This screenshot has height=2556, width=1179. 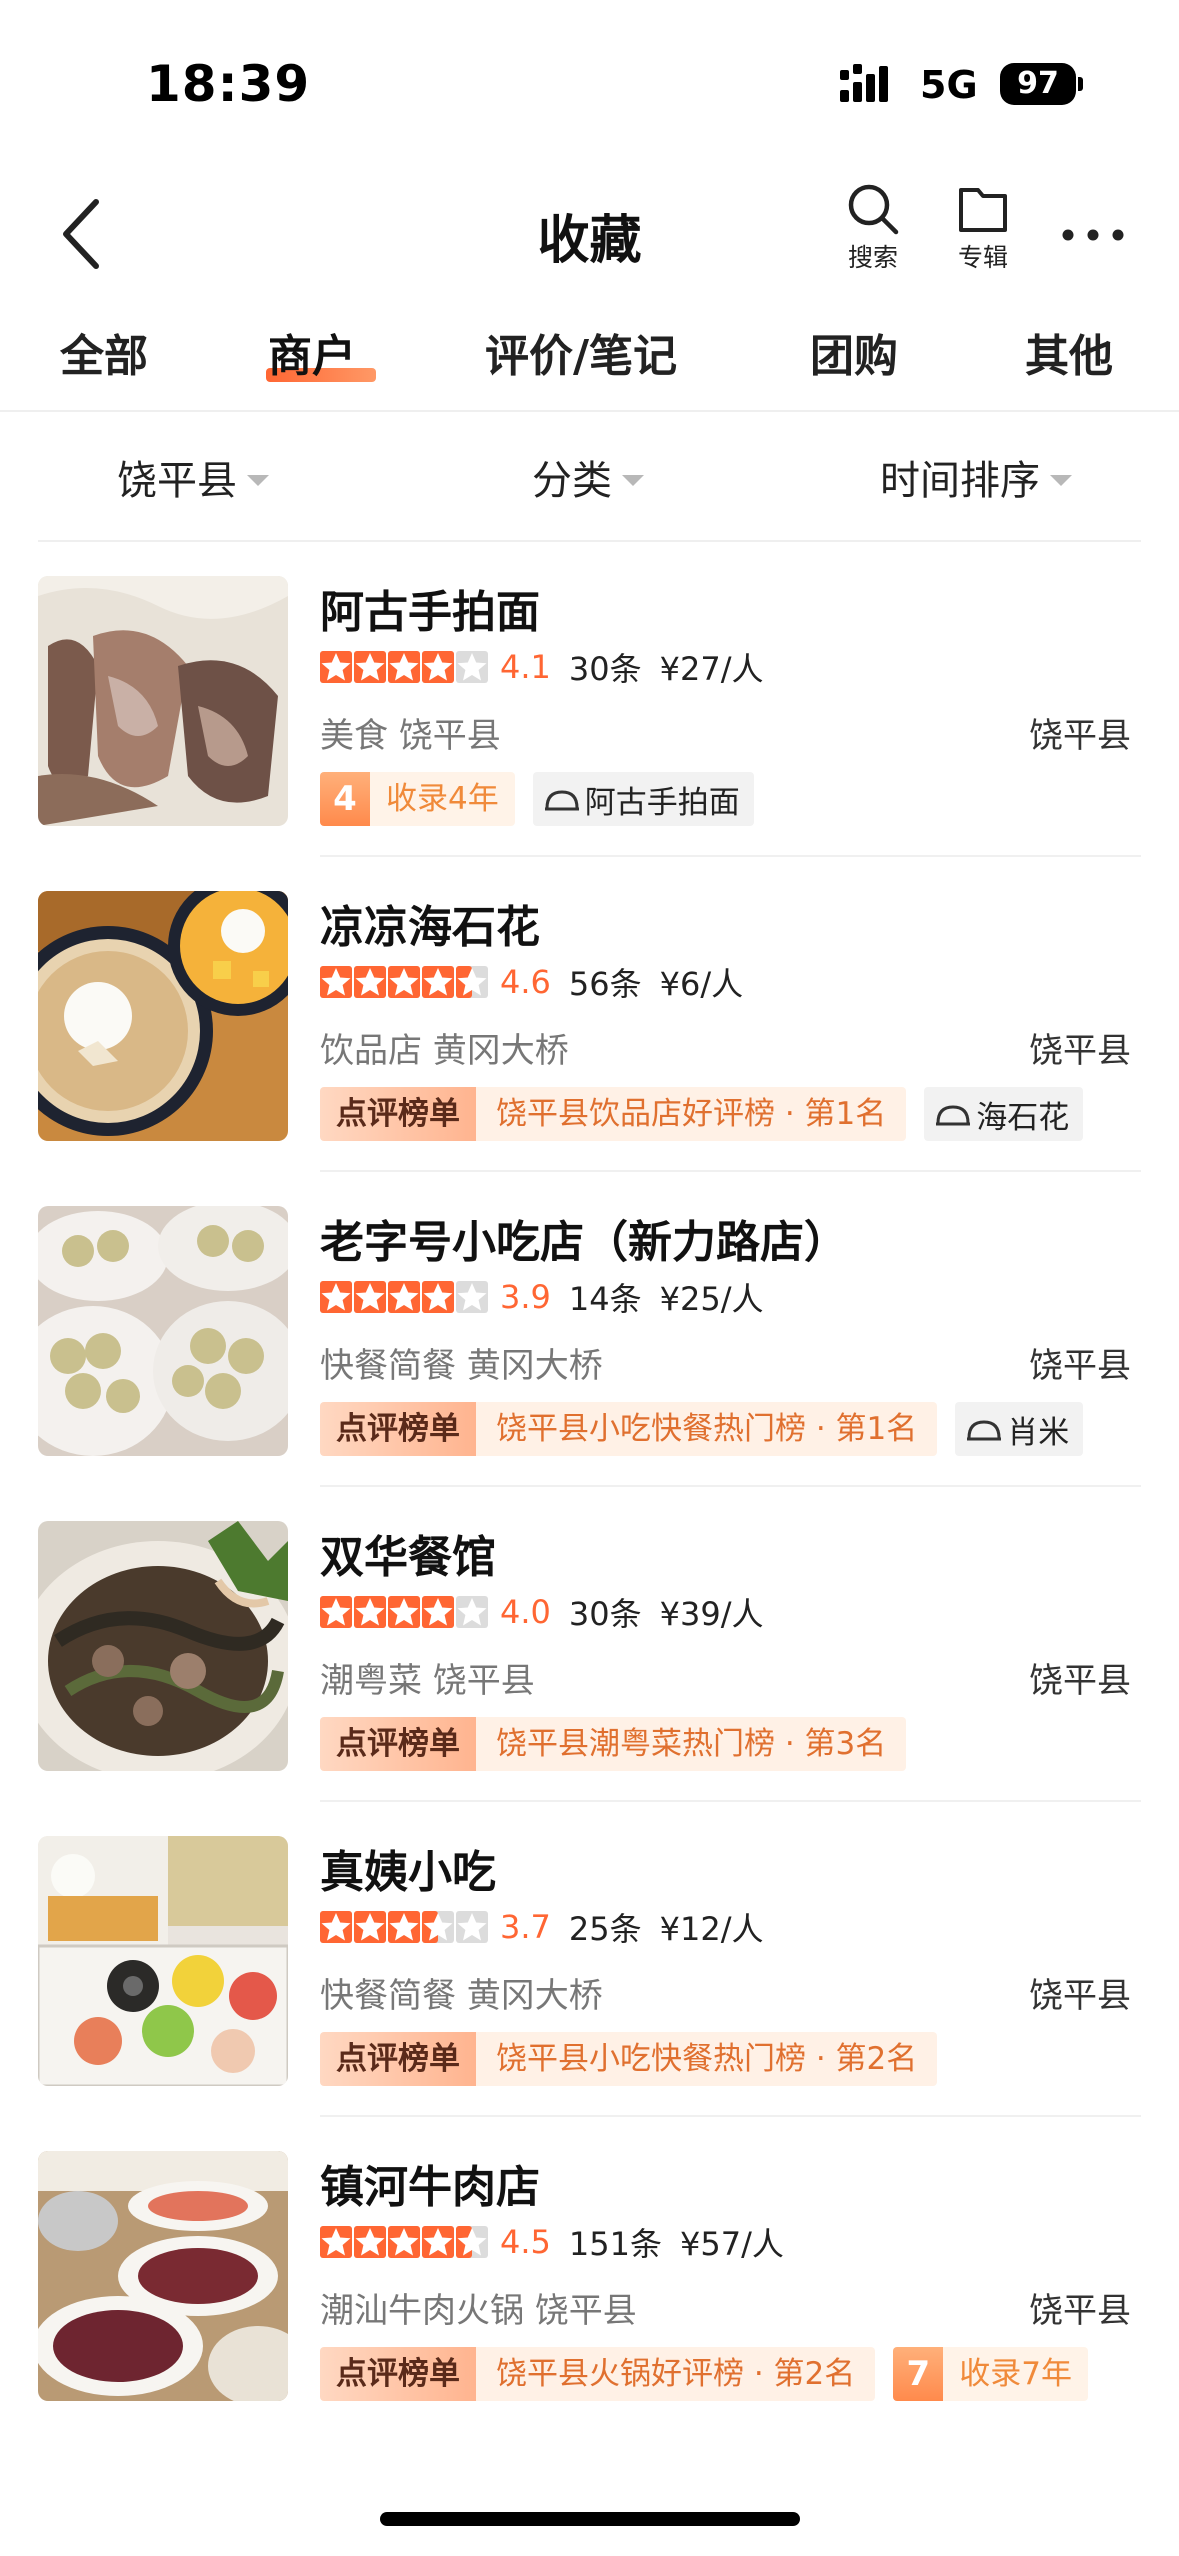 I want to click on merchant-name: 真姨小吃, so click(x=408, y=1872).